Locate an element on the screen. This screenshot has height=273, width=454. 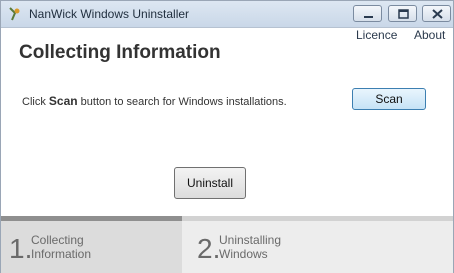
scan-button: Scan is located at coordinates (389, 99).